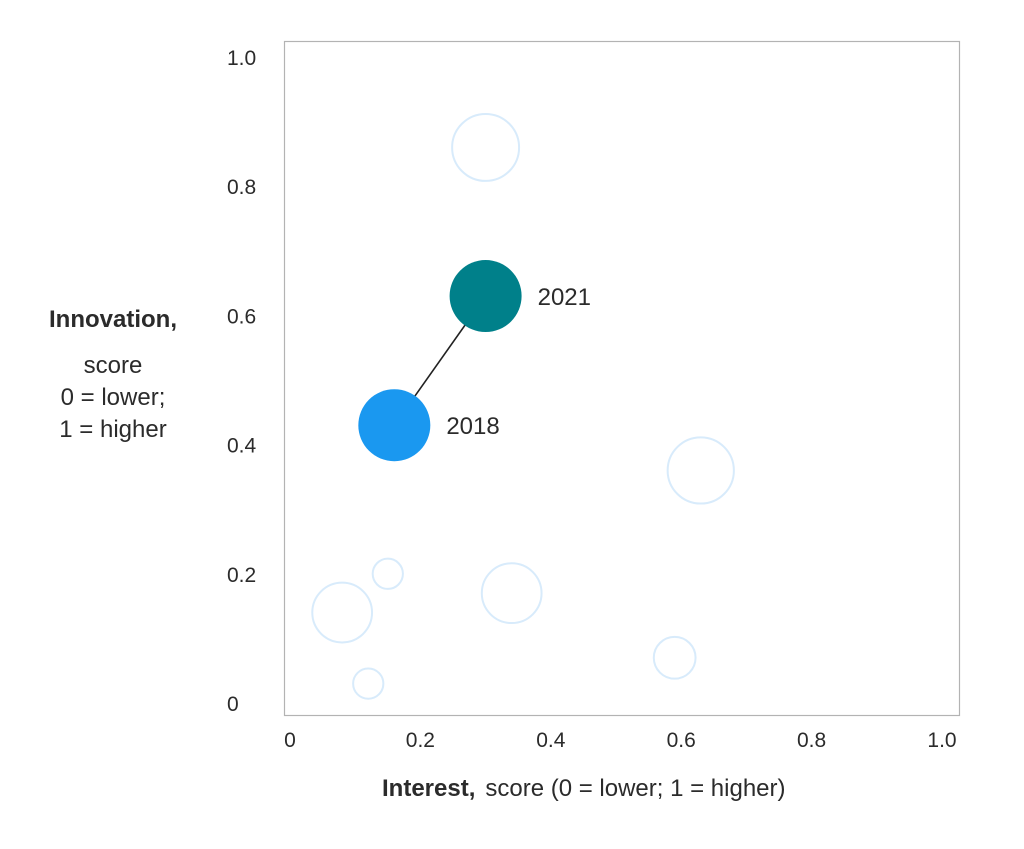  What do you see at coordinates (485, 296) in the screenshot?
I see `bubble-2021` at bounding box center [485, 296].